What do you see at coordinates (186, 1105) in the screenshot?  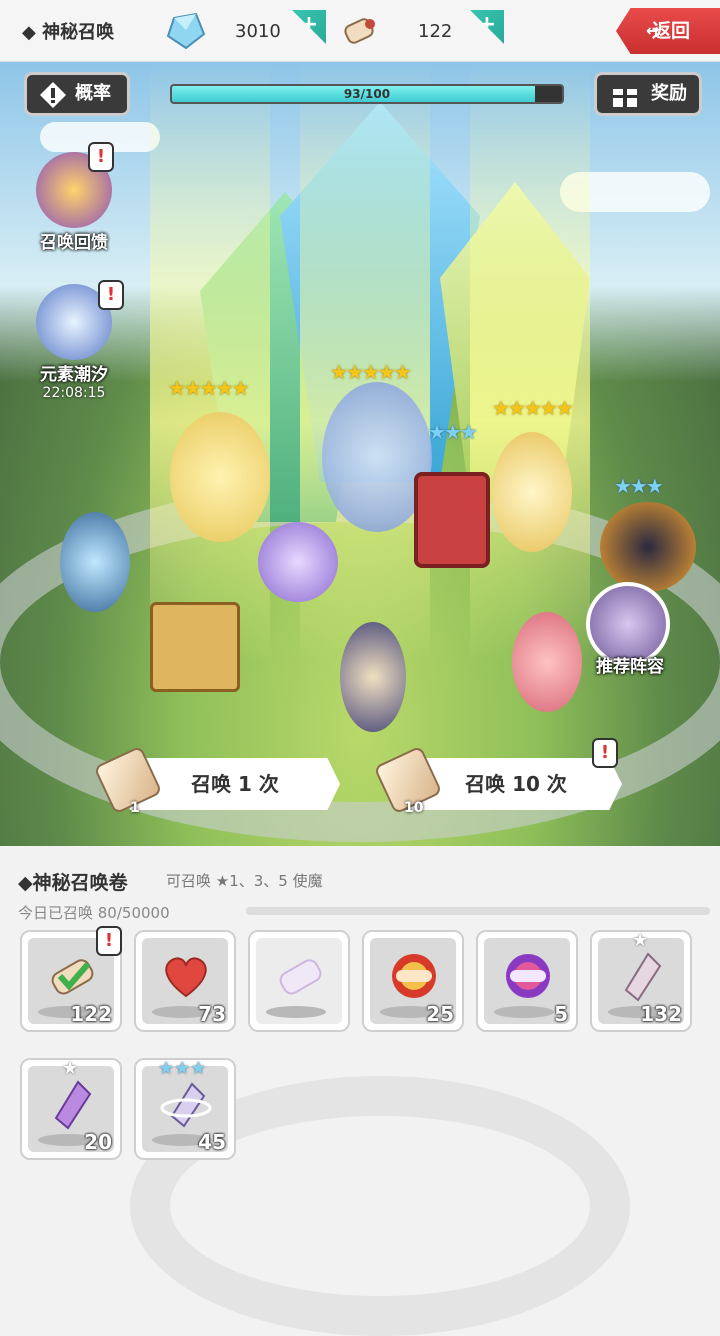 I see `ring-shard-icon` at bounding box center [186, 1105].